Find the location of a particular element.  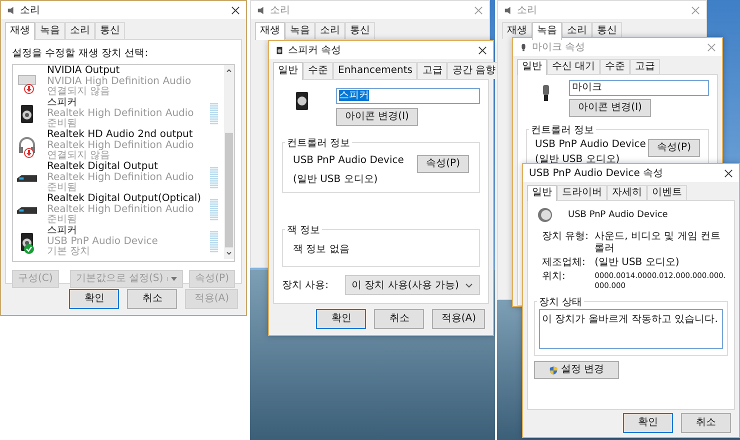

device-status: 기본 장치 is located at coordinates (69, 252).